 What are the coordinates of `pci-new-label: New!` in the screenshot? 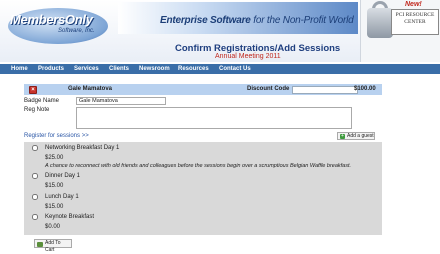 It's located at (413, 4).